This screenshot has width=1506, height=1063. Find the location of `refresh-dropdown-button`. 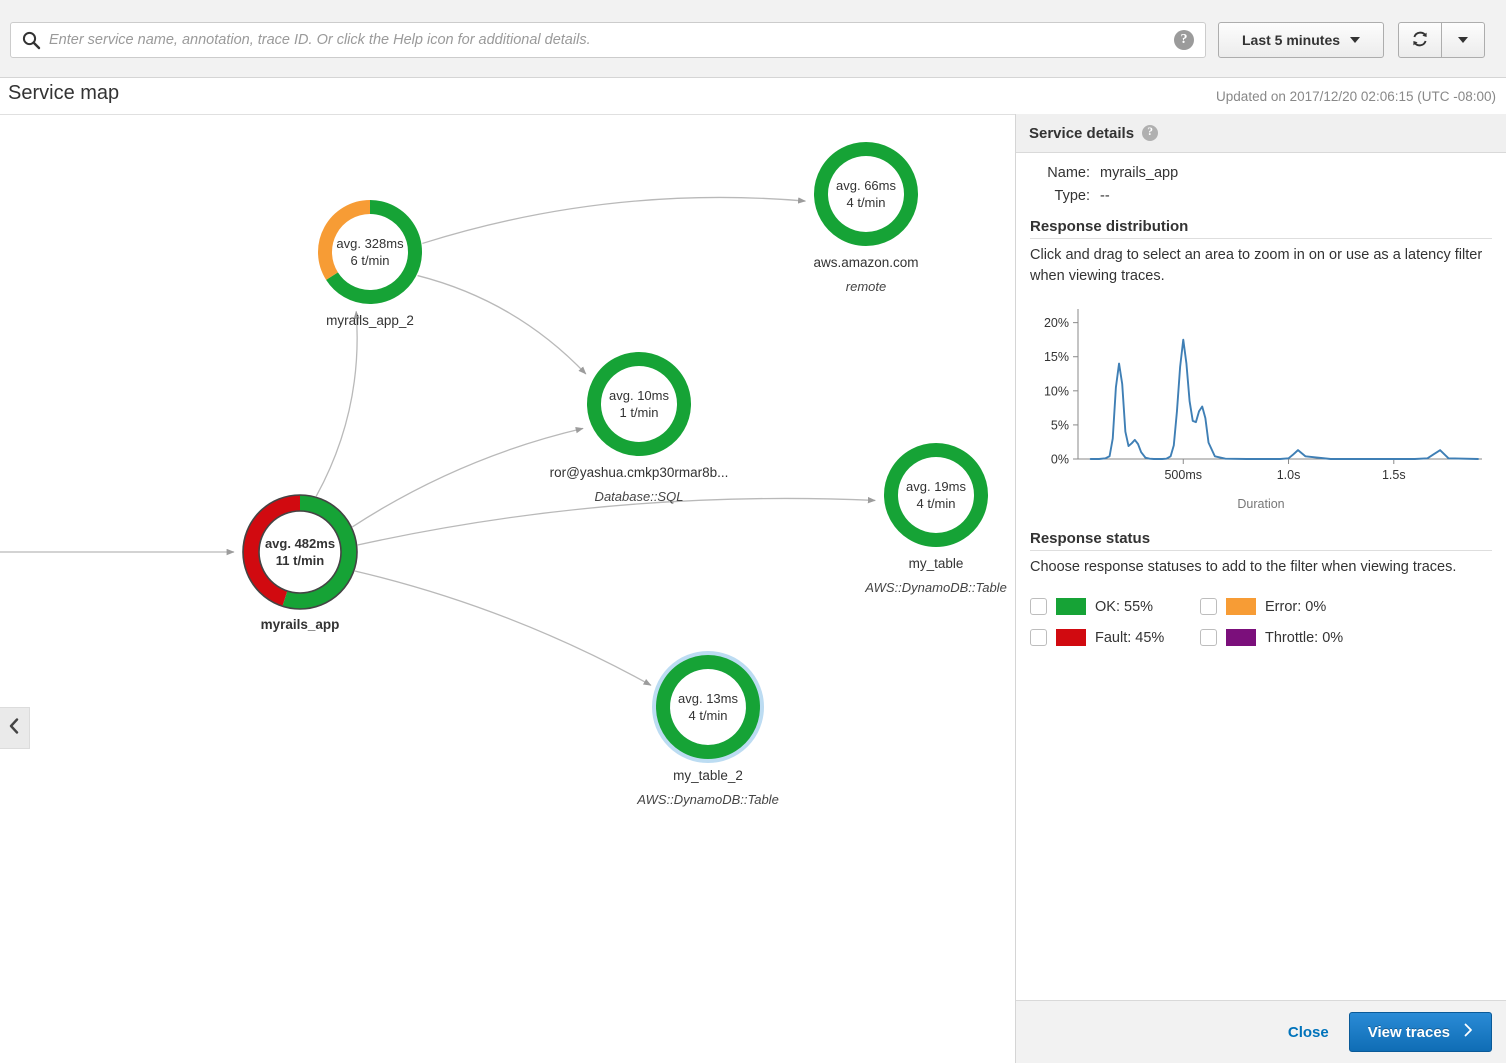

refresh-dropdown-button is located at coordinates (1463, 40).